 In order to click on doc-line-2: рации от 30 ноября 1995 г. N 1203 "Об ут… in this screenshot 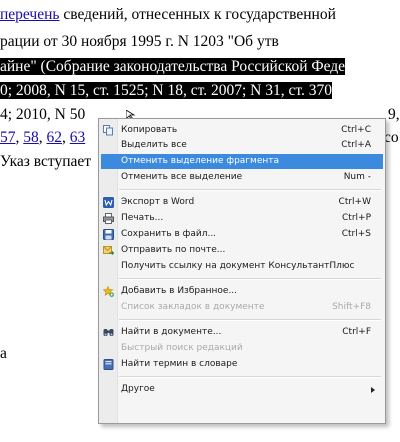, I will do `click(139, 41)`.